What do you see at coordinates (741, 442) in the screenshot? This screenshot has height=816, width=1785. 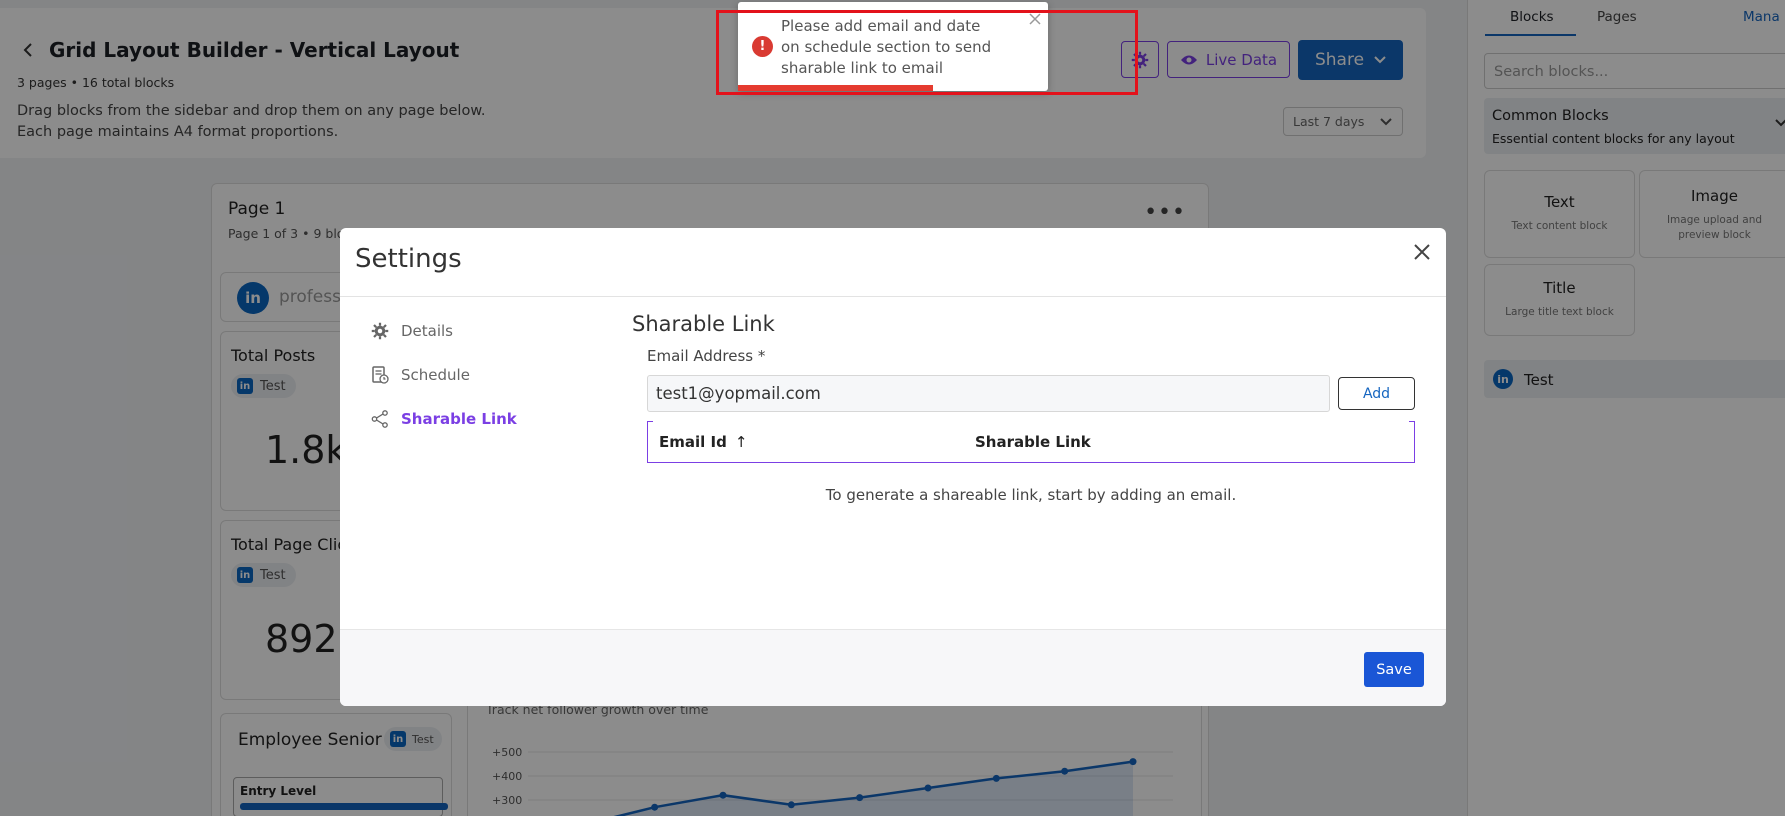 I see `sort-arrow-up-icon: ↑` at bounding box center [741, 442].